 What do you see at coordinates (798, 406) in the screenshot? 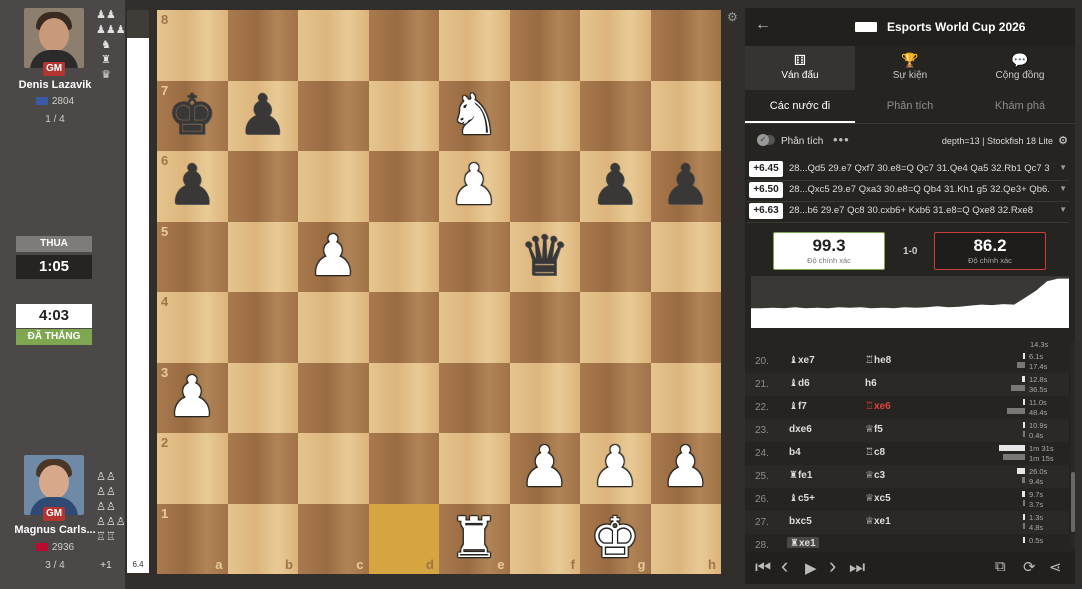
I see `white-move: ♝f7` at bounding box center [798, 406].